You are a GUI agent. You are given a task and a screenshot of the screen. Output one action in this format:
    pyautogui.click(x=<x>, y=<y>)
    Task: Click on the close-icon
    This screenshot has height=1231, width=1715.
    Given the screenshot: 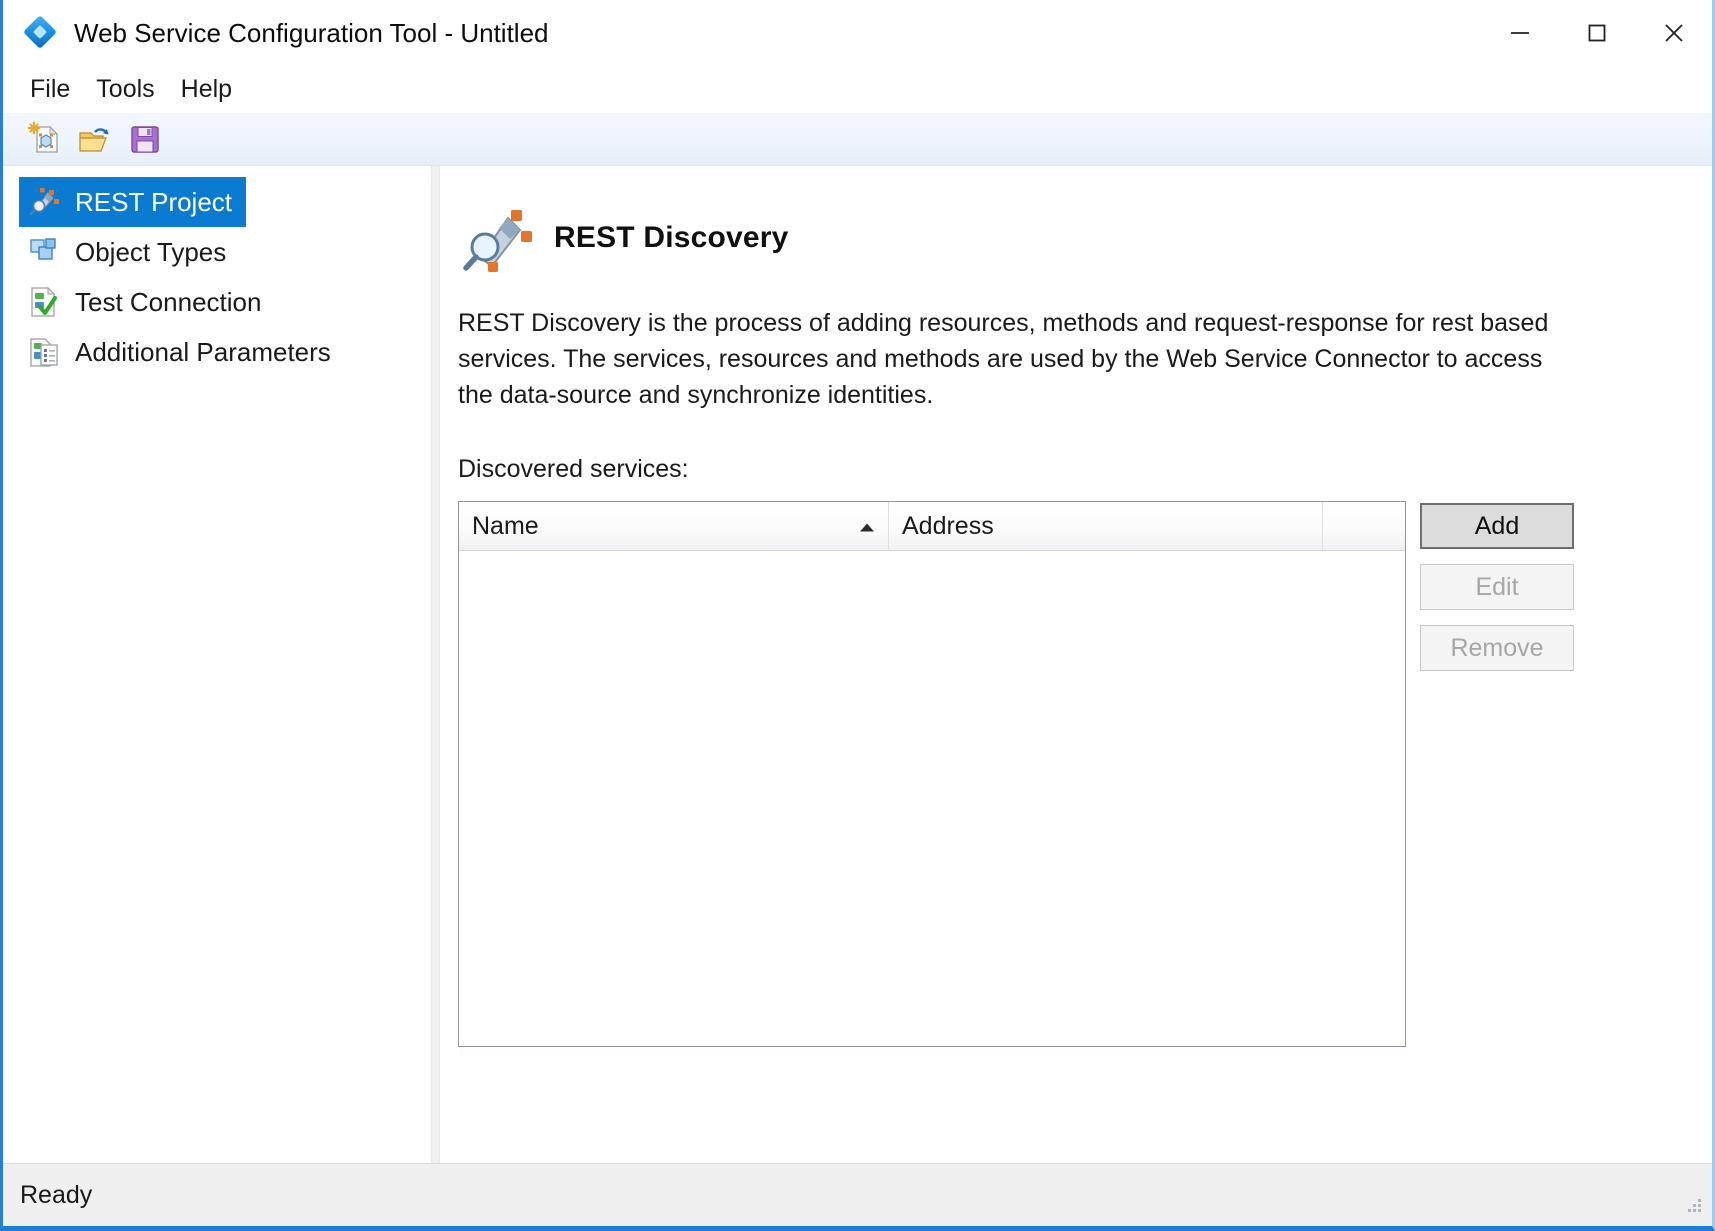 What is the action you would take?
    pyautogui.click(x=1673, y=33)
    